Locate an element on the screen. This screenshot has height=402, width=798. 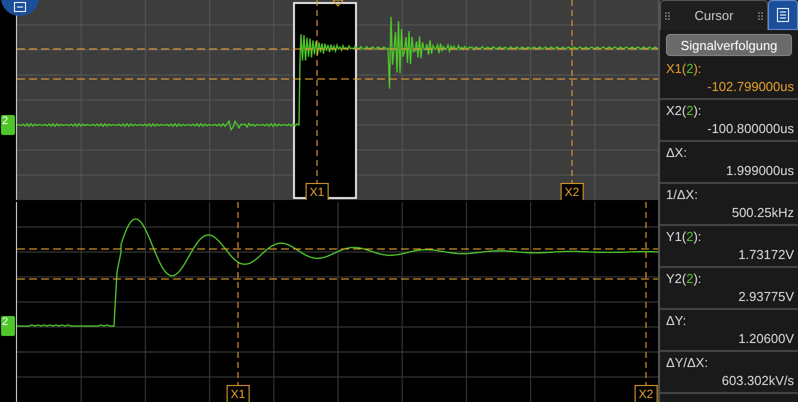
menu-icon is located at coordinates (20, 7).